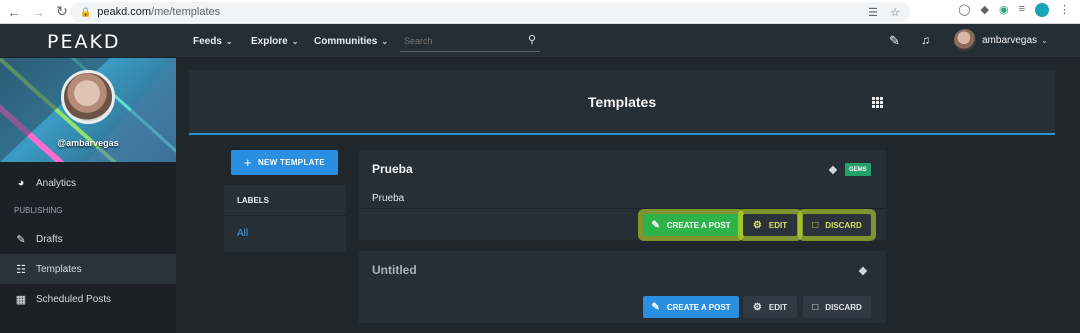 Image resolution: width=1080 pixels, height=333 pixels. I want to click on labels-panel: LABELS All, so click(285, 218).